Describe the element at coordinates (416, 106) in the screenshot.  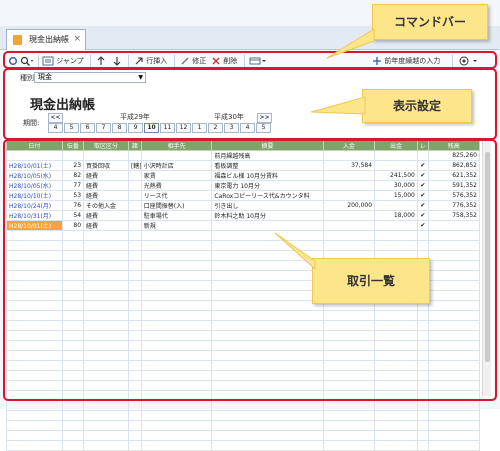
I see `callout-display-settings-text: 表示設定` at that location.